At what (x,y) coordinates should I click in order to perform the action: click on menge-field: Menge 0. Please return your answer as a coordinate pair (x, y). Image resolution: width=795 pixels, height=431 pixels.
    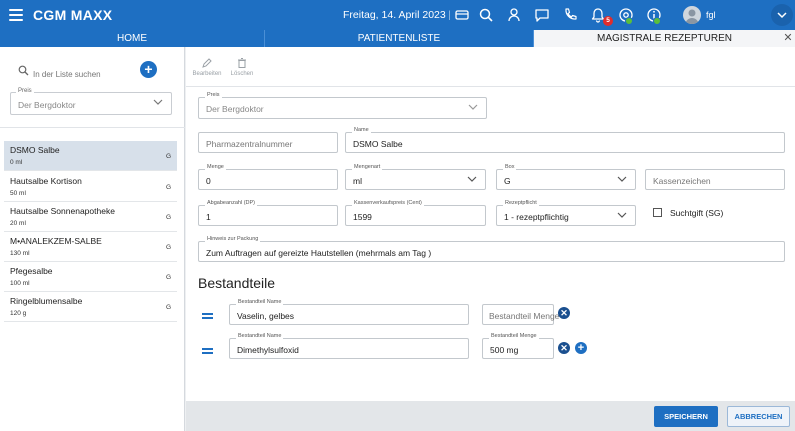
    Looking at the image, I should click on (268, 177).